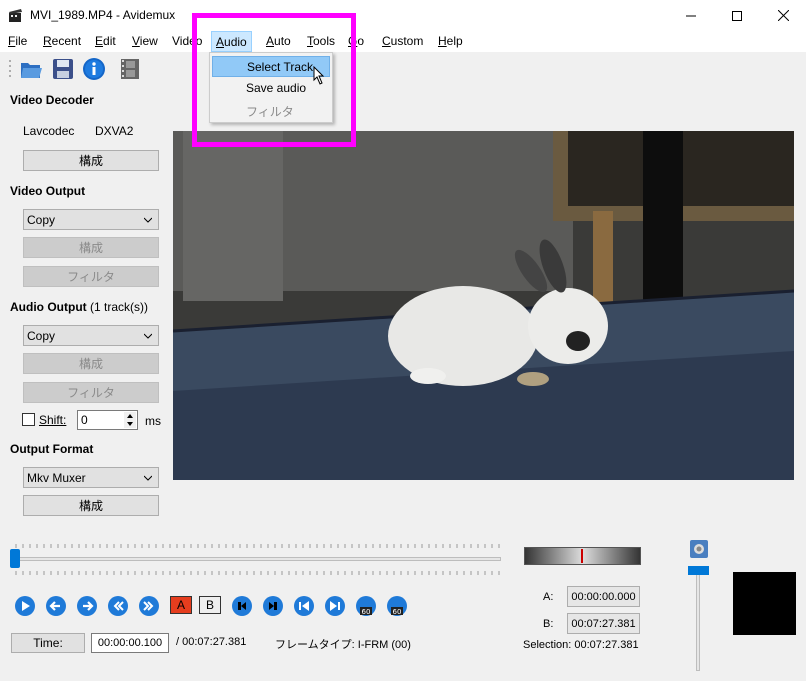 The height and width of the screenshot is (681, 806). What do you see at coordinates (181, 605) in the screenshot?
I see `set-marker-a-button: A` at bounding box center [181, 605].